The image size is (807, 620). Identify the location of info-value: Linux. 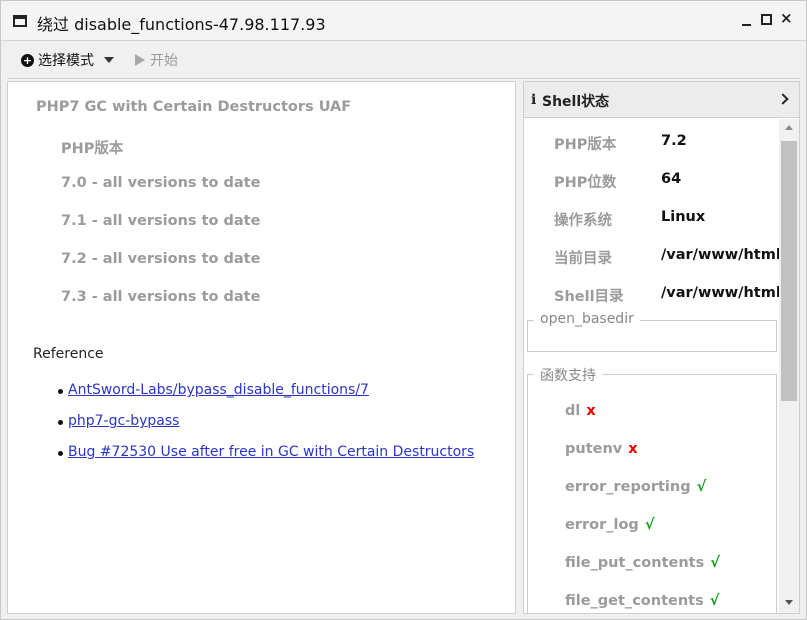
(683, 217).